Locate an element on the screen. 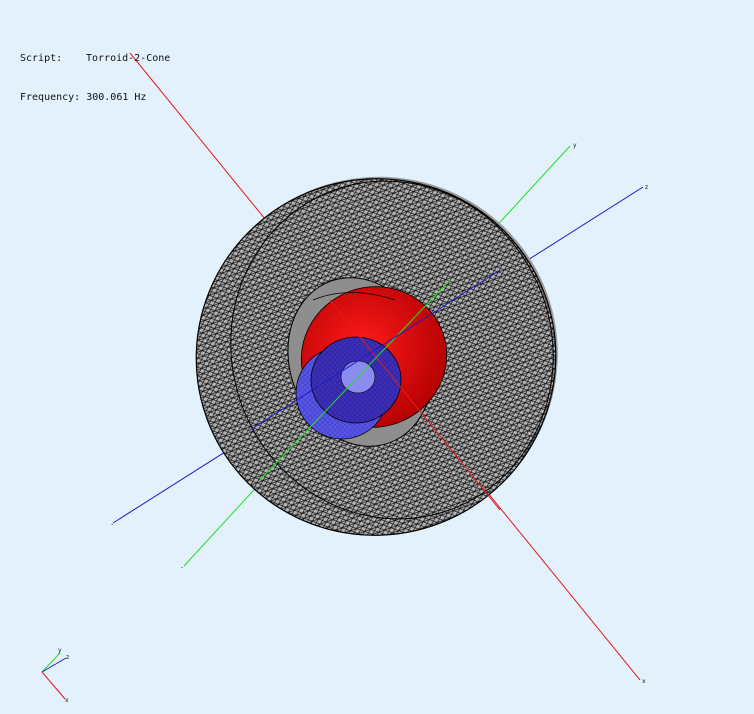  script-value: Torroid-2-Cone is located at coordinates (128, 58).